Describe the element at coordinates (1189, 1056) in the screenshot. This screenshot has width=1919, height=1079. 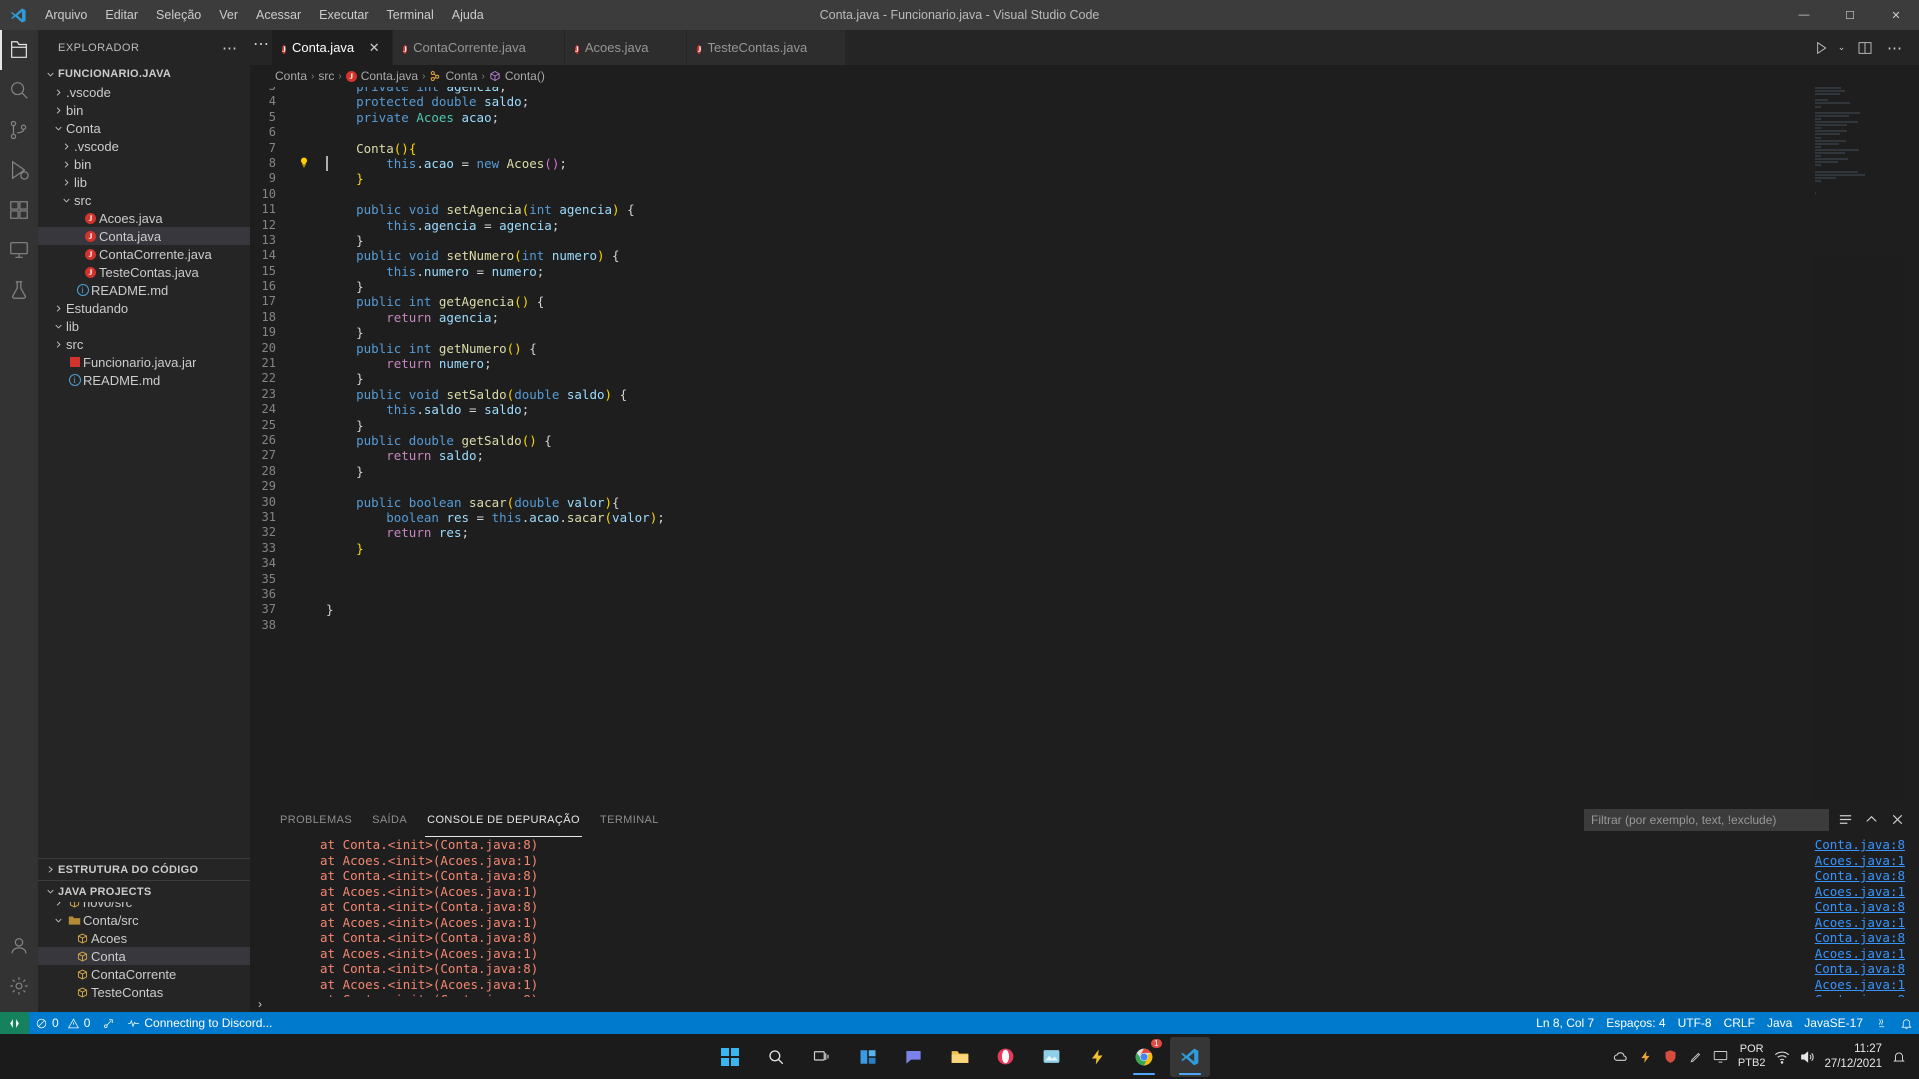
I see `vscode-taskbar-button` at that location.